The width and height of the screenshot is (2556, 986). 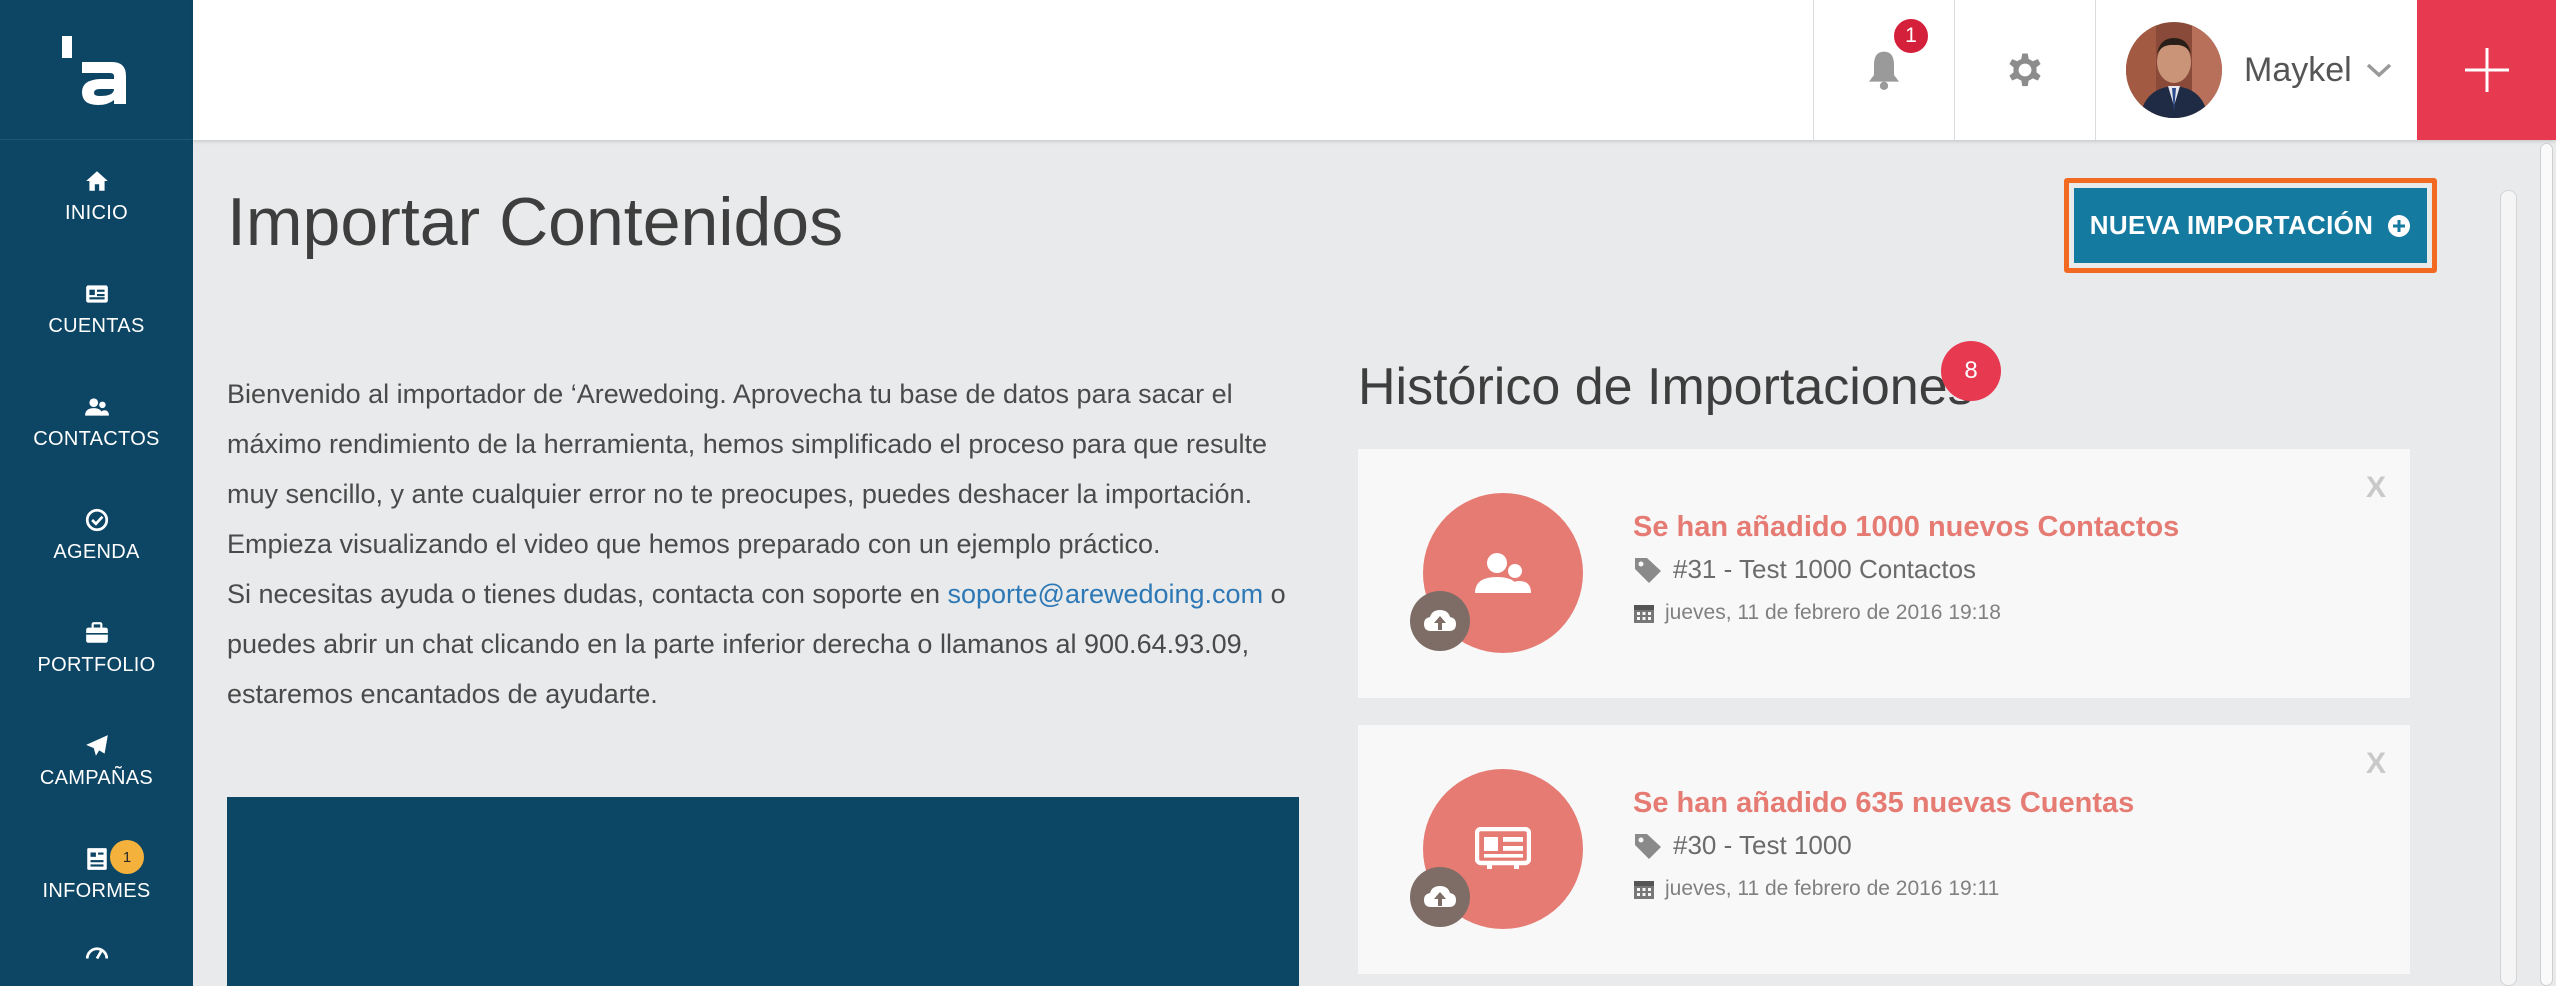 What do you see at coordinates (96, 326) in the screenshot?
I see `sidebar-item-label: CUENTAS` at bounding box center [96, 326].